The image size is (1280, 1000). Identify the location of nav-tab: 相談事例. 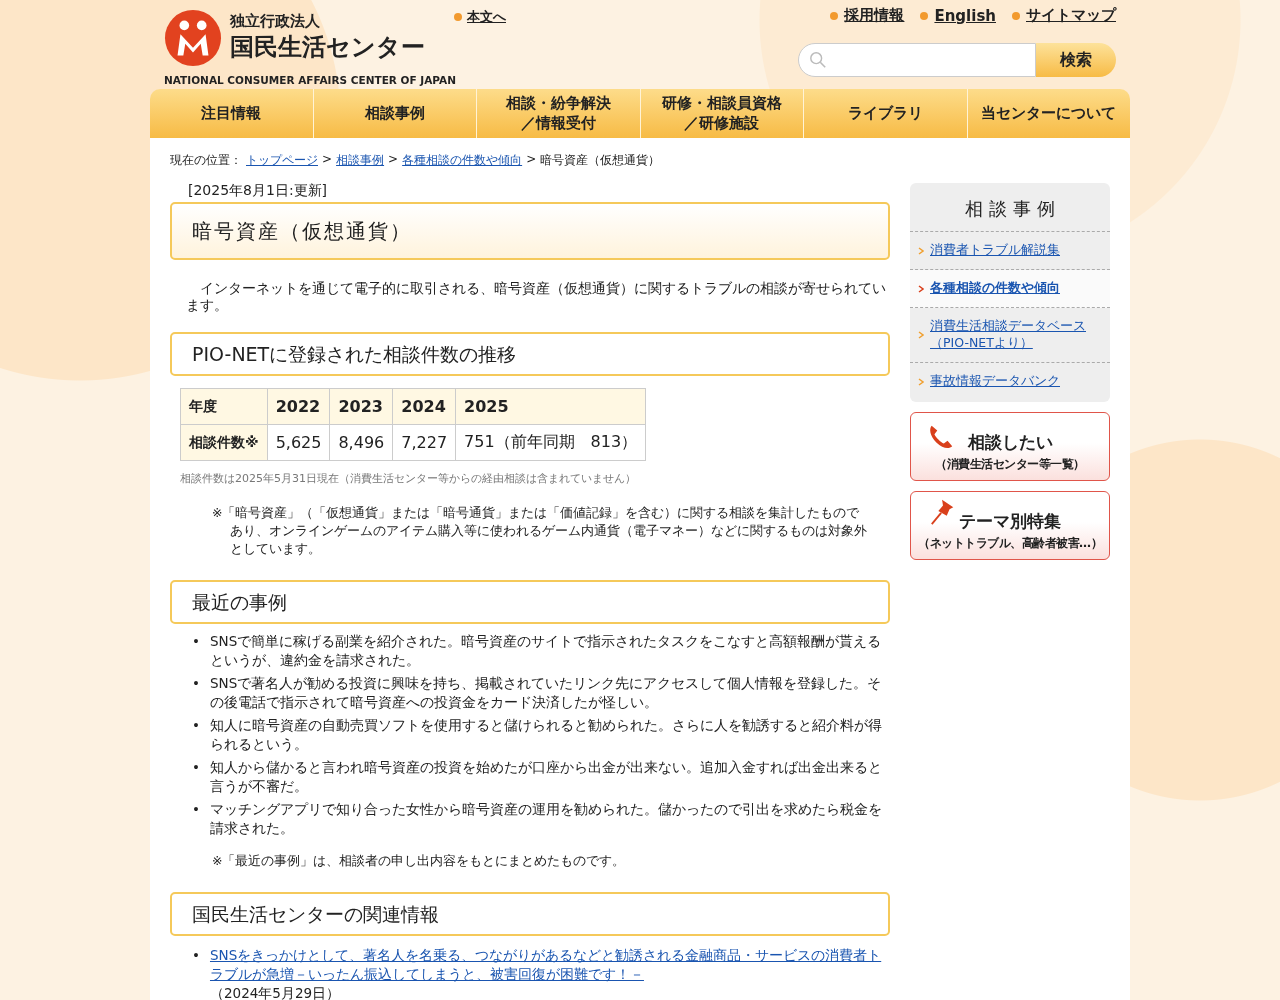
(395, 113).